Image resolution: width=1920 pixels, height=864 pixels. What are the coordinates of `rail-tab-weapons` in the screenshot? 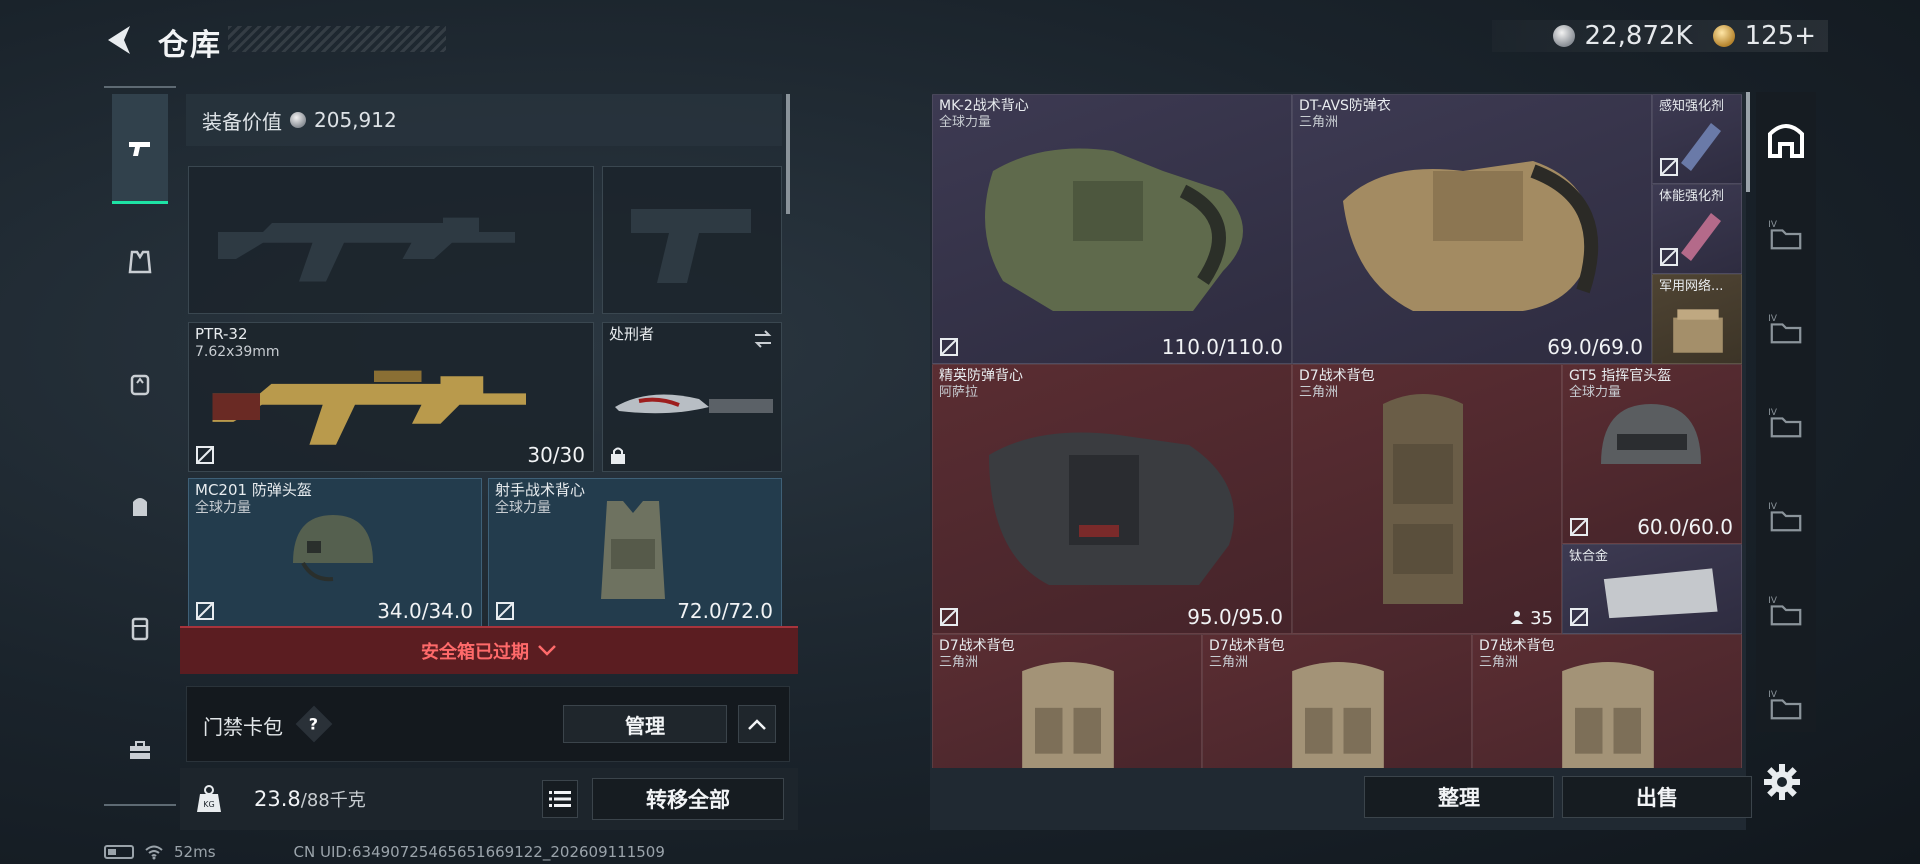 It's located at (140, 149).